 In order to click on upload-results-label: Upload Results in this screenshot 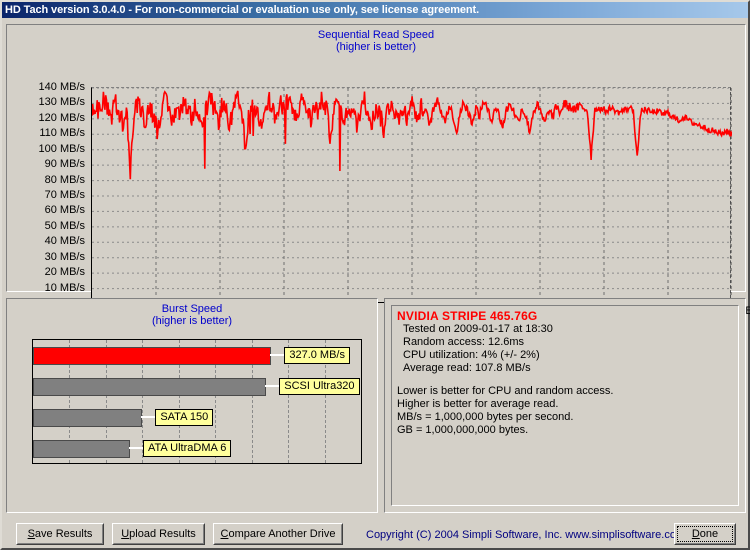, I will do `click(158, 534)`.